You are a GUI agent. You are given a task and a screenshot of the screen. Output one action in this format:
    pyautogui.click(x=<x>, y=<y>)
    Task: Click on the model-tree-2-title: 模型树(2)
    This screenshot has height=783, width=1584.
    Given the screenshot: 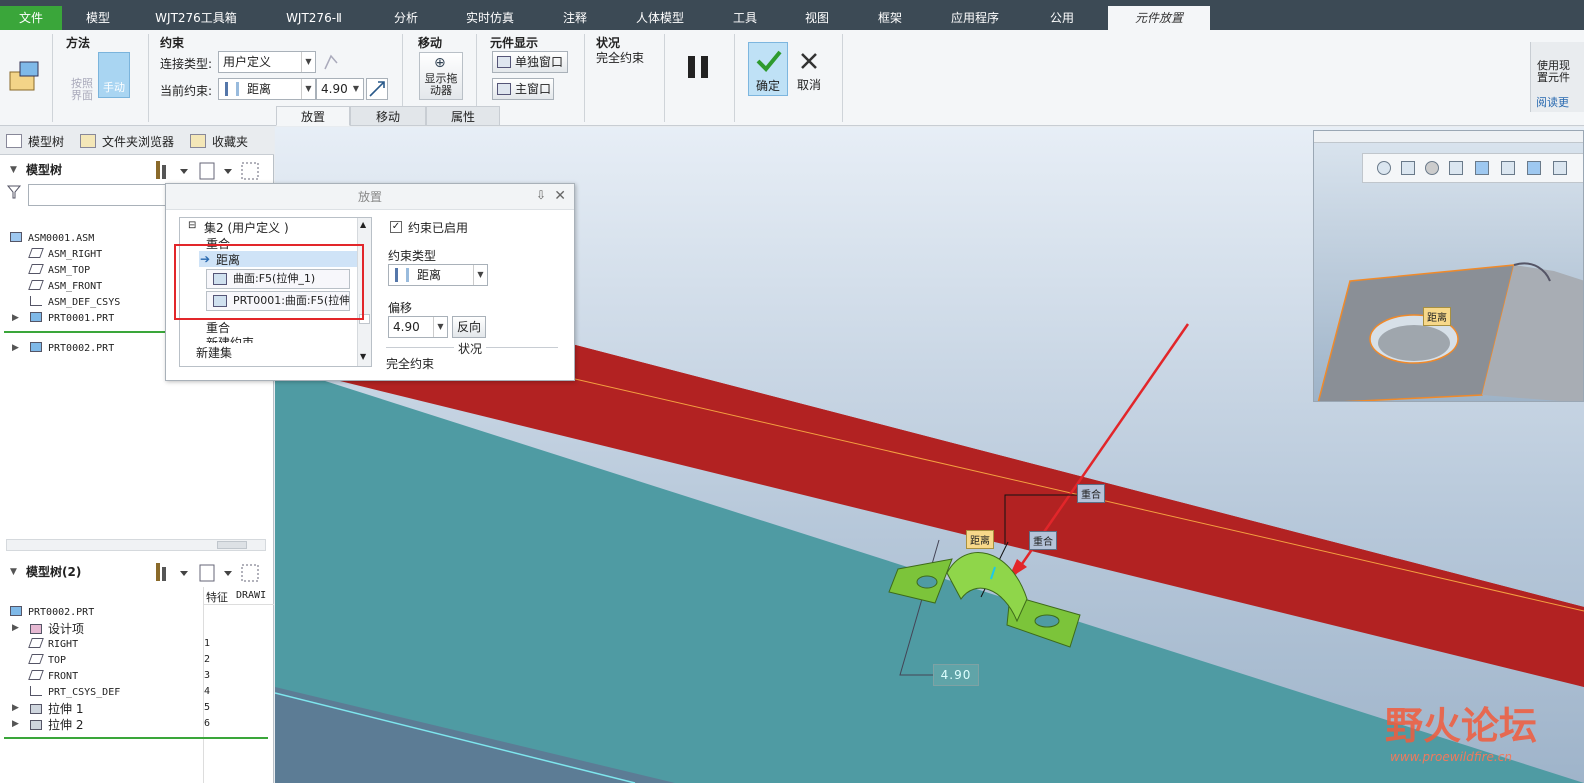 What is the action you would take?
    pyautogui.click(x=54, y=572)
    